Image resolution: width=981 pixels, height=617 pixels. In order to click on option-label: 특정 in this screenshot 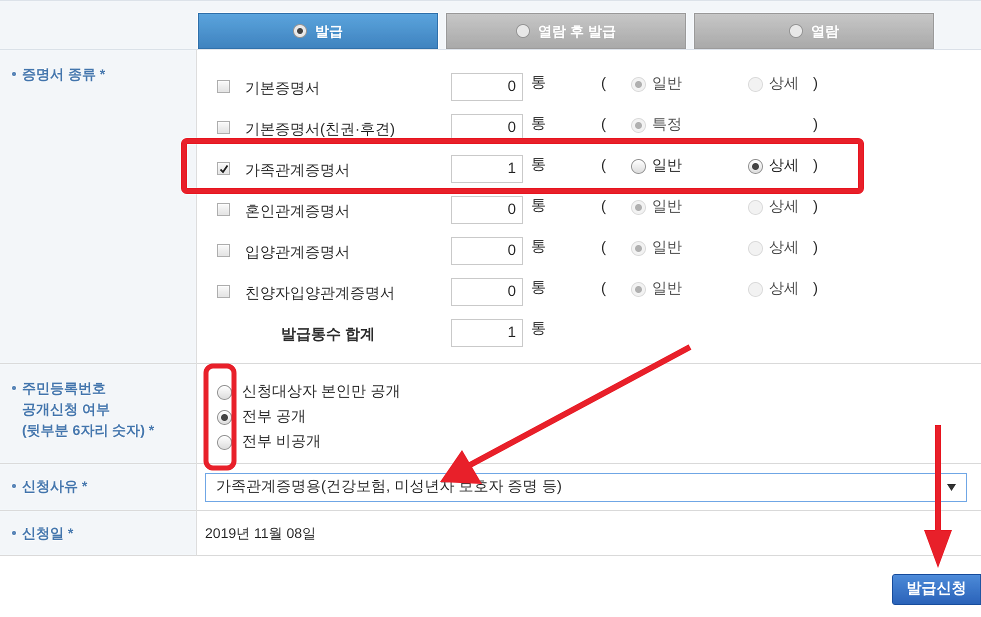, I will do `click(667, 125)`.